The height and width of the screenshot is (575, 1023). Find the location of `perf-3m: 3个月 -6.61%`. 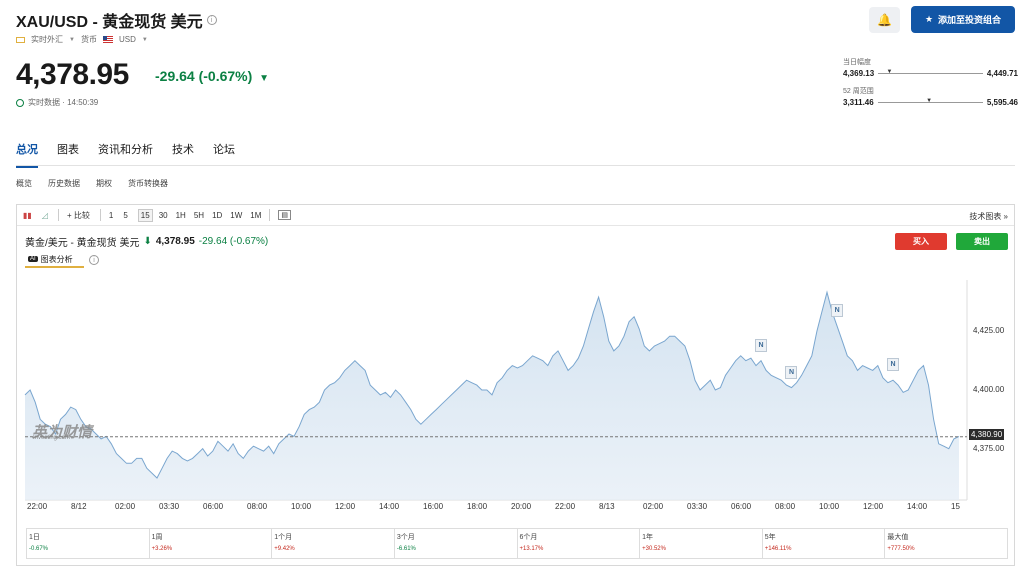

perf-3m: 3个月 -6.61% is located at coordinates (456, 543).